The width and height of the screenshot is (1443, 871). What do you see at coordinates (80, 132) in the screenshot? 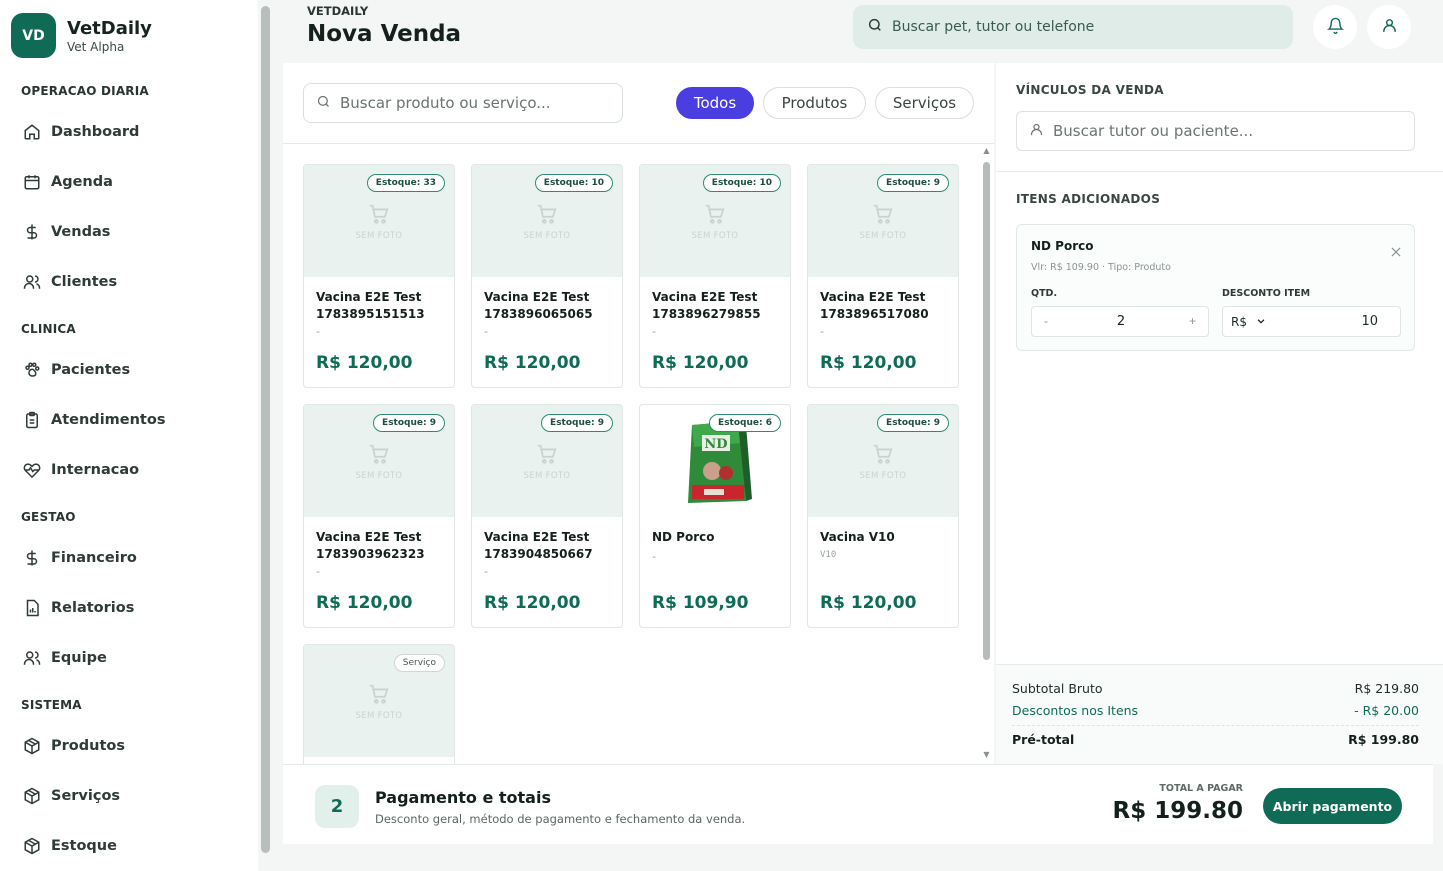
I see `sidebar-item-dashboard: Dashboard` at bounding box center [80, 132].